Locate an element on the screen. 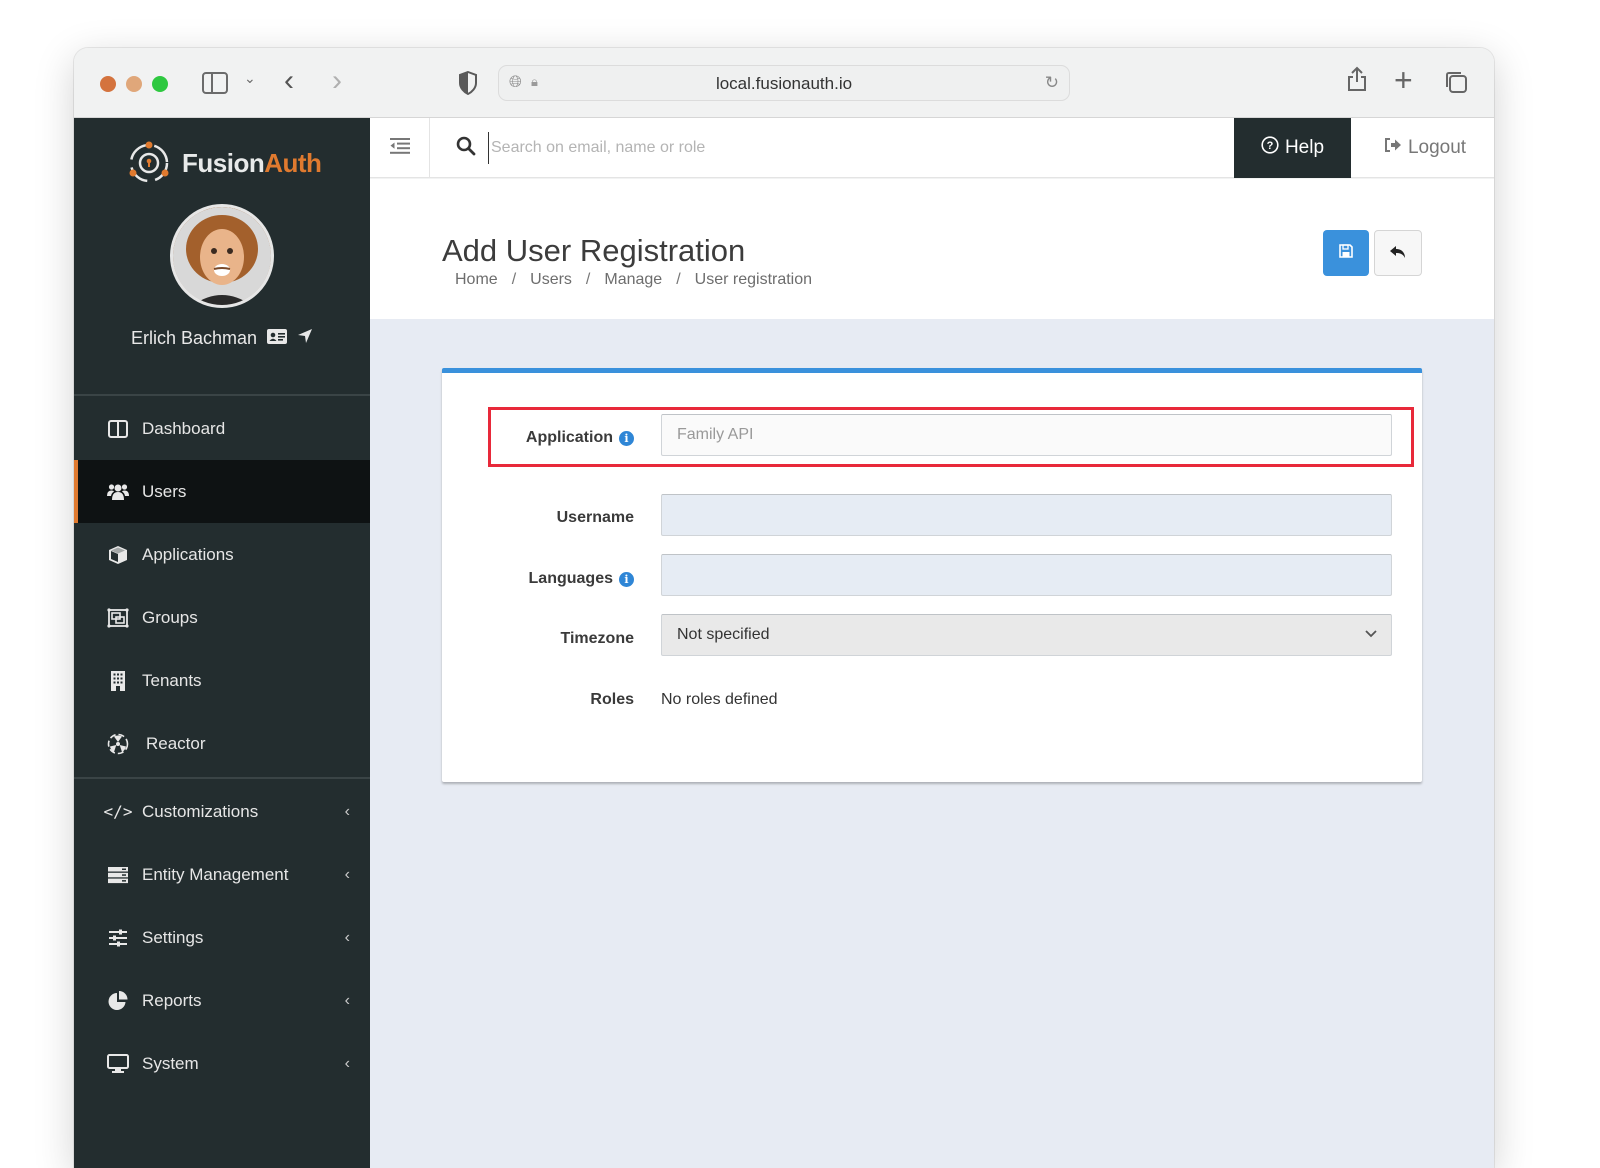  sidebar-item-applications: Applications is located at coordinates (222, 554).